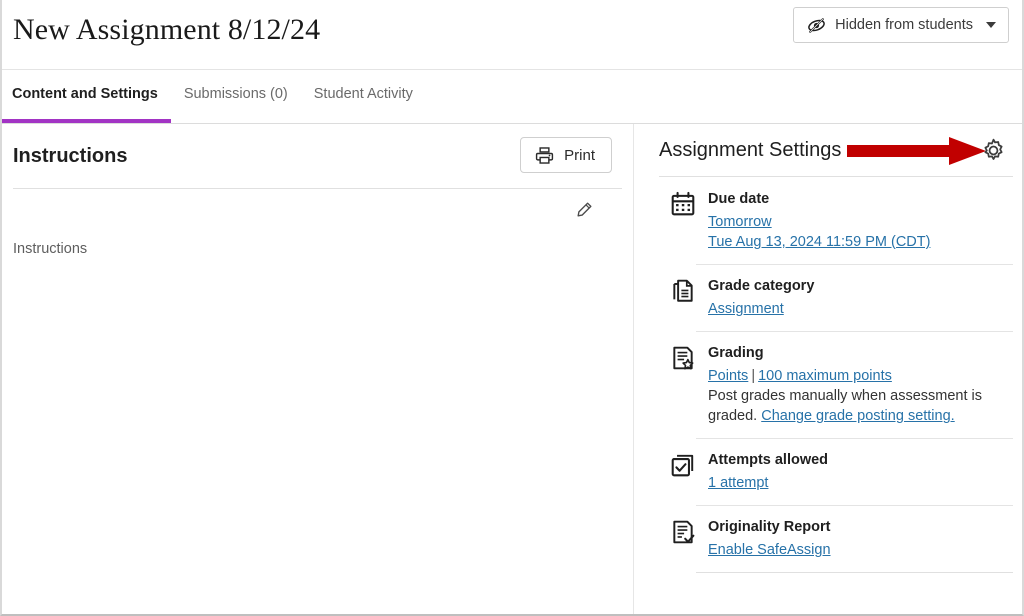 The width and height of the screenshot is (1024, 616). I want to click on setting-attempts-allowed: Attempts allowed 1 attempt, so click(836, 471).